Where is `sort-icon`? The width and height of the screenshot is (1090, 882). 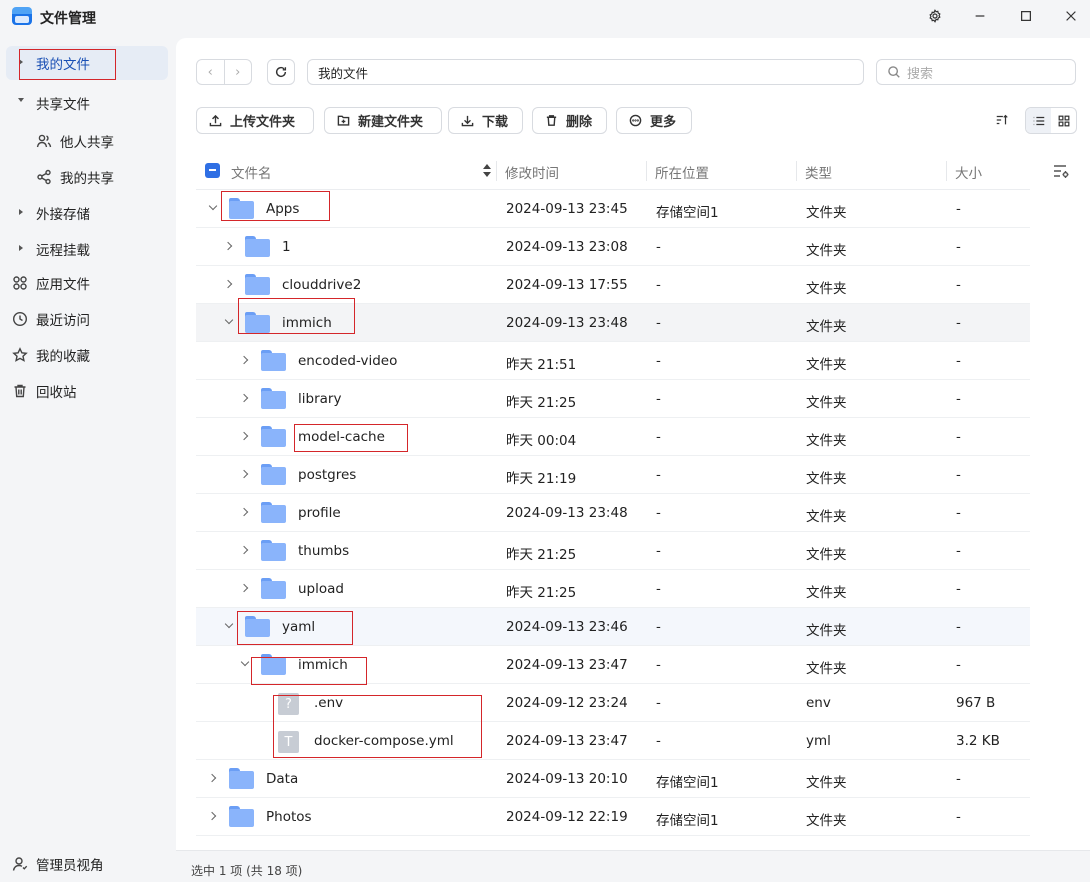
sort-icon is located at coordinates (1002, 119).